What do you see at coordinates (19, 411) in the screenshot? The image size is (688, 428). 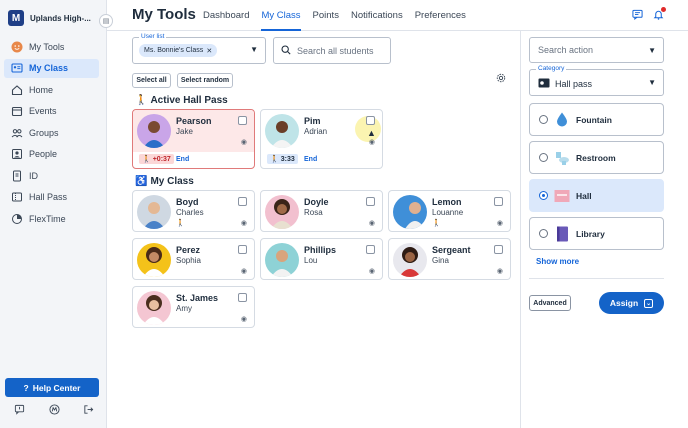 I see `feedback-icon` at bounding box center [19, 411].